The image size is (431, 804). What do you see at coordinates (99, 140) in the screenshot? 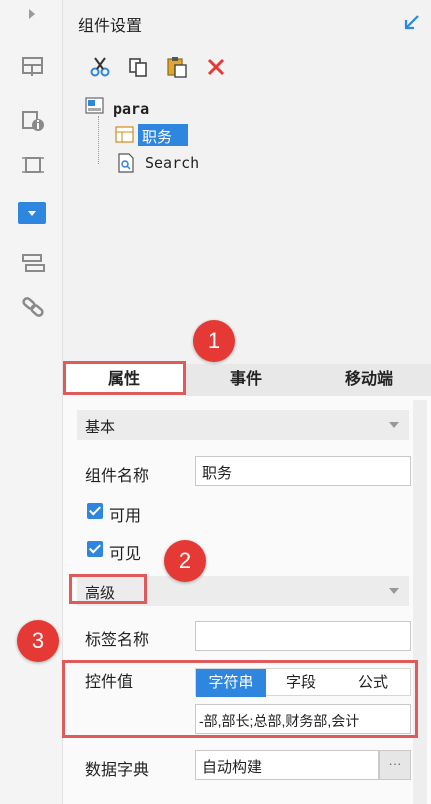
I see `tree-connector` at bounding box center [99, 140].